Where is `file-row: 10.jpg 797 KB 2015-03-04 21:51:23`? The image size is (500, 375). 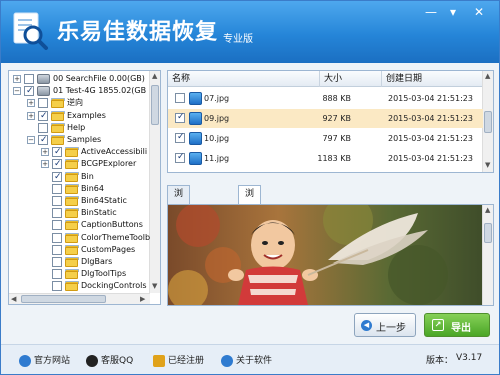 file-row: 10.jpg 797 KB 2015-03-04 21:51:23 is located at coordinates (325, 138).